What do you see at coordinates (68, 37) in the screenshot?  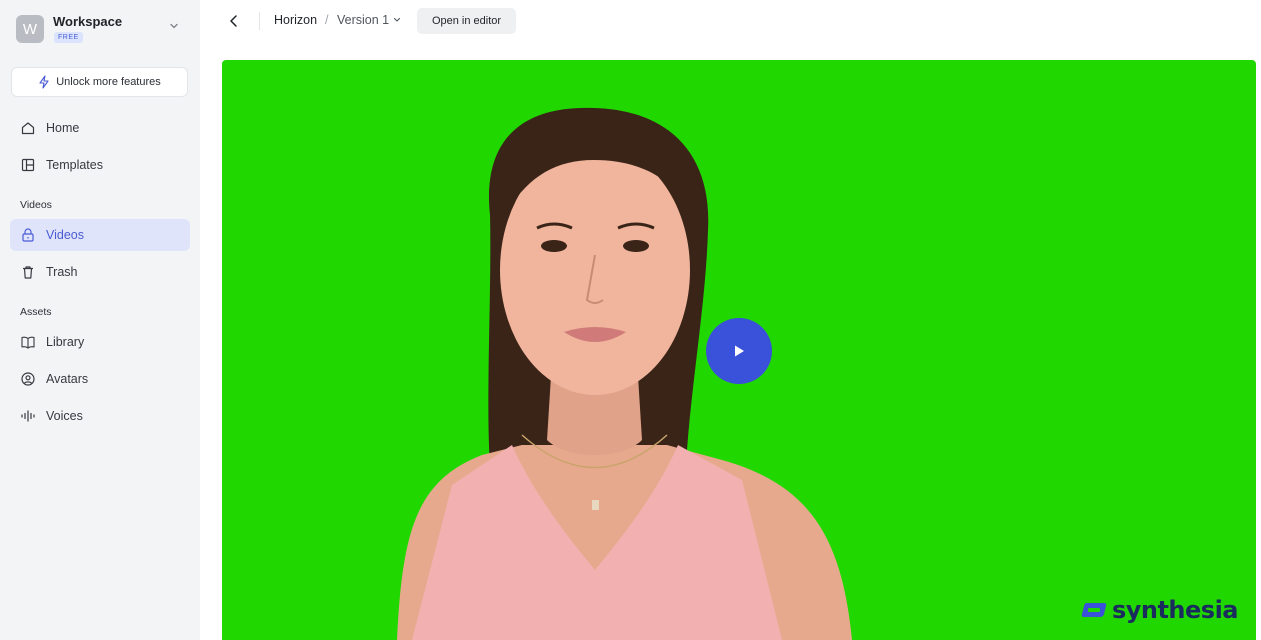 I see `plan-badge: FREE` at bounding box center [68, 37].